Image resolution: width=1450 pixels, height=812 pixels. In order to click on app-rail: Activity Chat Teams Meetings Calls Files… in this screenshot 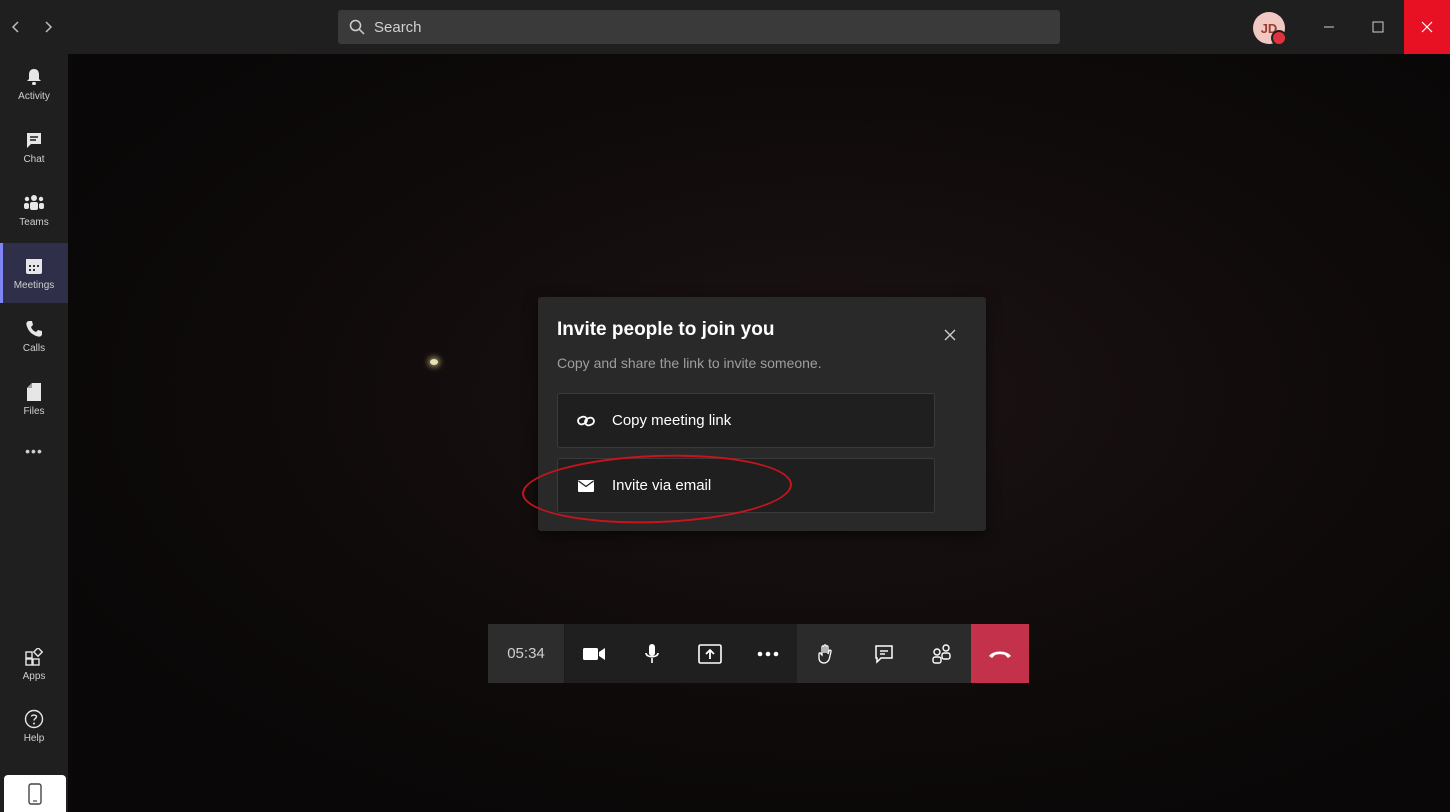, I will do `click(34, 433)`.